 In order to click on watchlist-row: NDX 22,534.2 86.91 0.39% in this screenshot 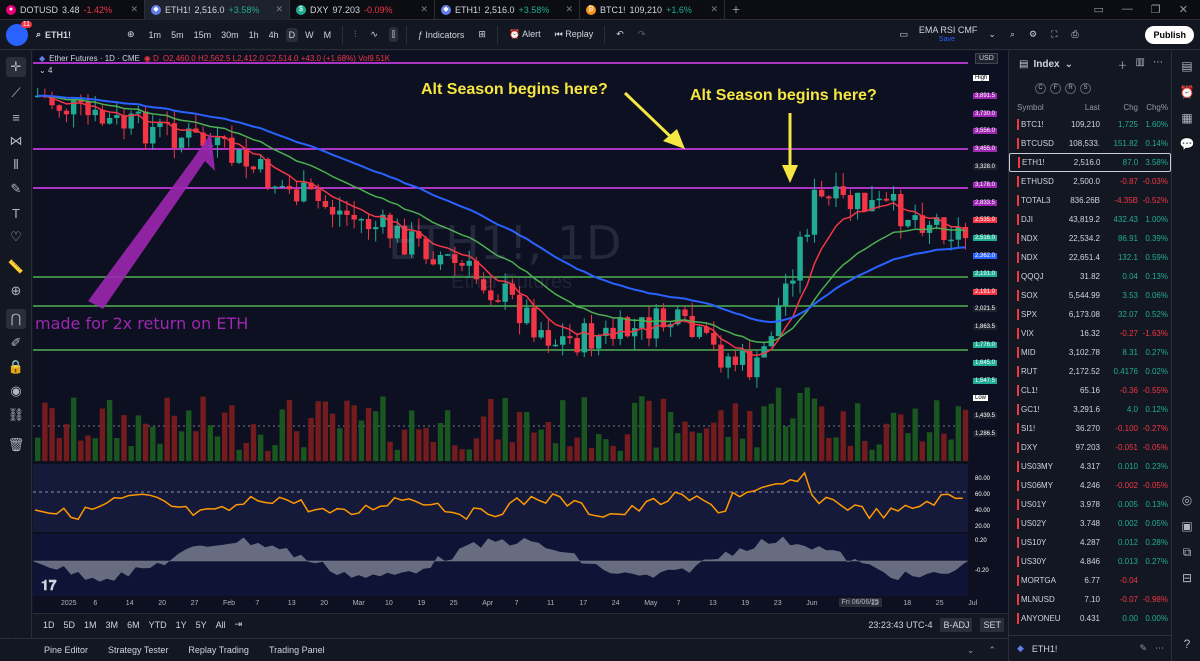, I will do `click(1090, 238)`.